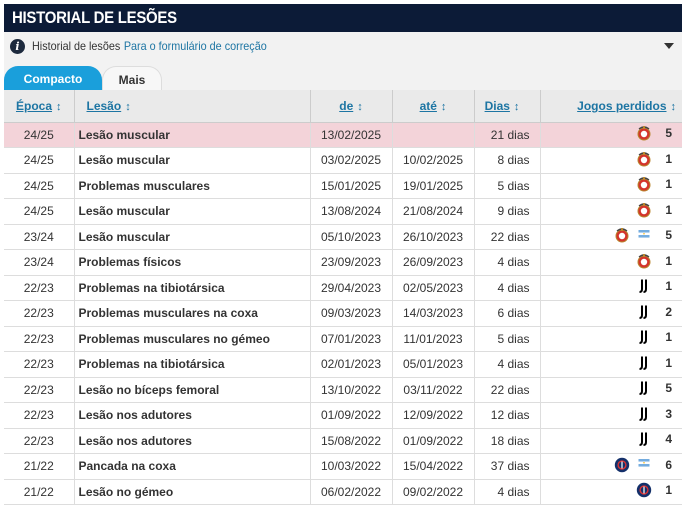 The image size is (684, 510). Describe the element at coordinates (507, 415) in the screenshot. I see `days-cell: 12 dias` at that location.